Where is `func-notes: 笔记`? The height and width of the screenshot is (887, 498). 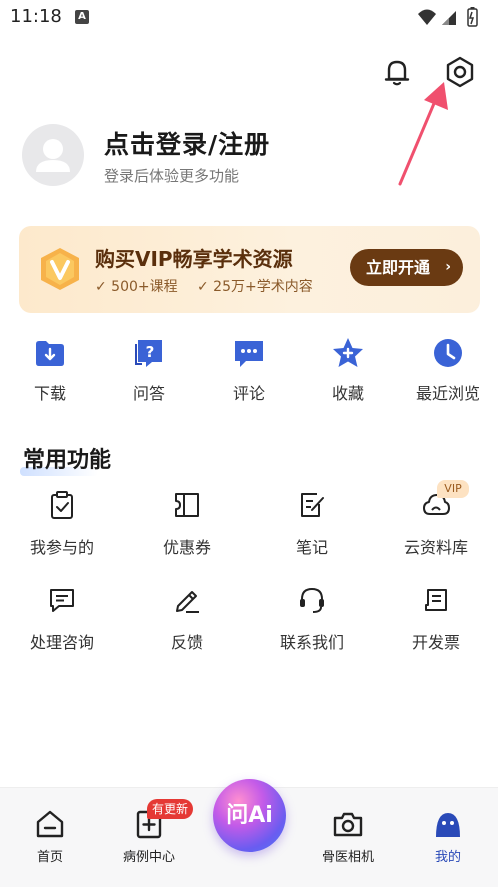
func-notes: 笔记 is located at coordinates (312, 530).